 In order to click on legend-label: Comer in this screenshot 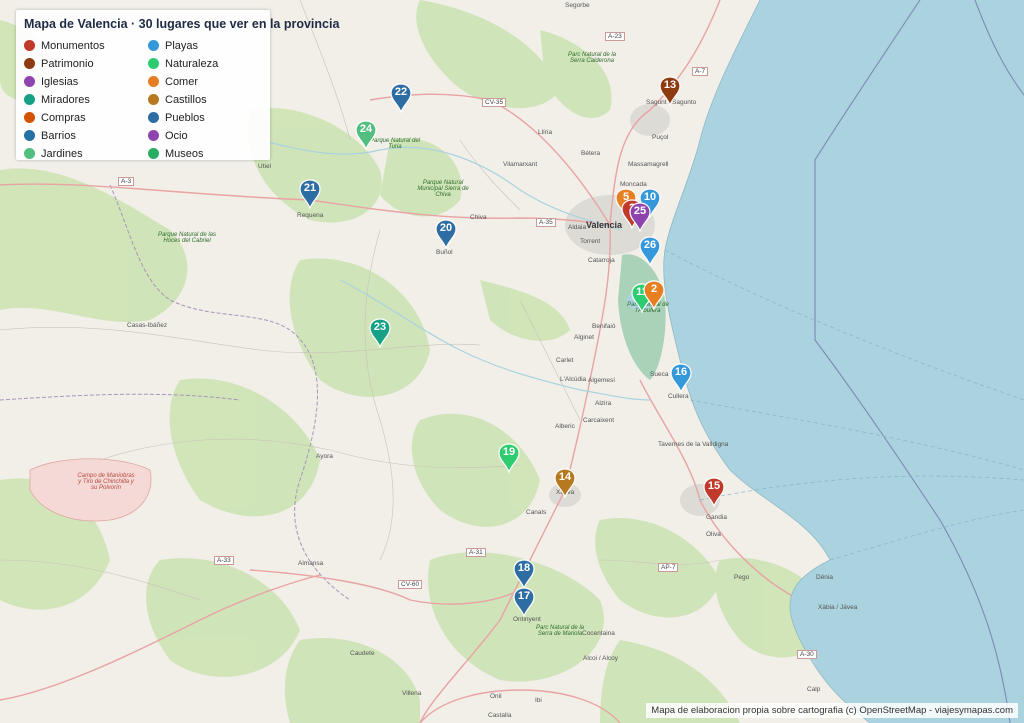, I will do `click(182, 82)`.